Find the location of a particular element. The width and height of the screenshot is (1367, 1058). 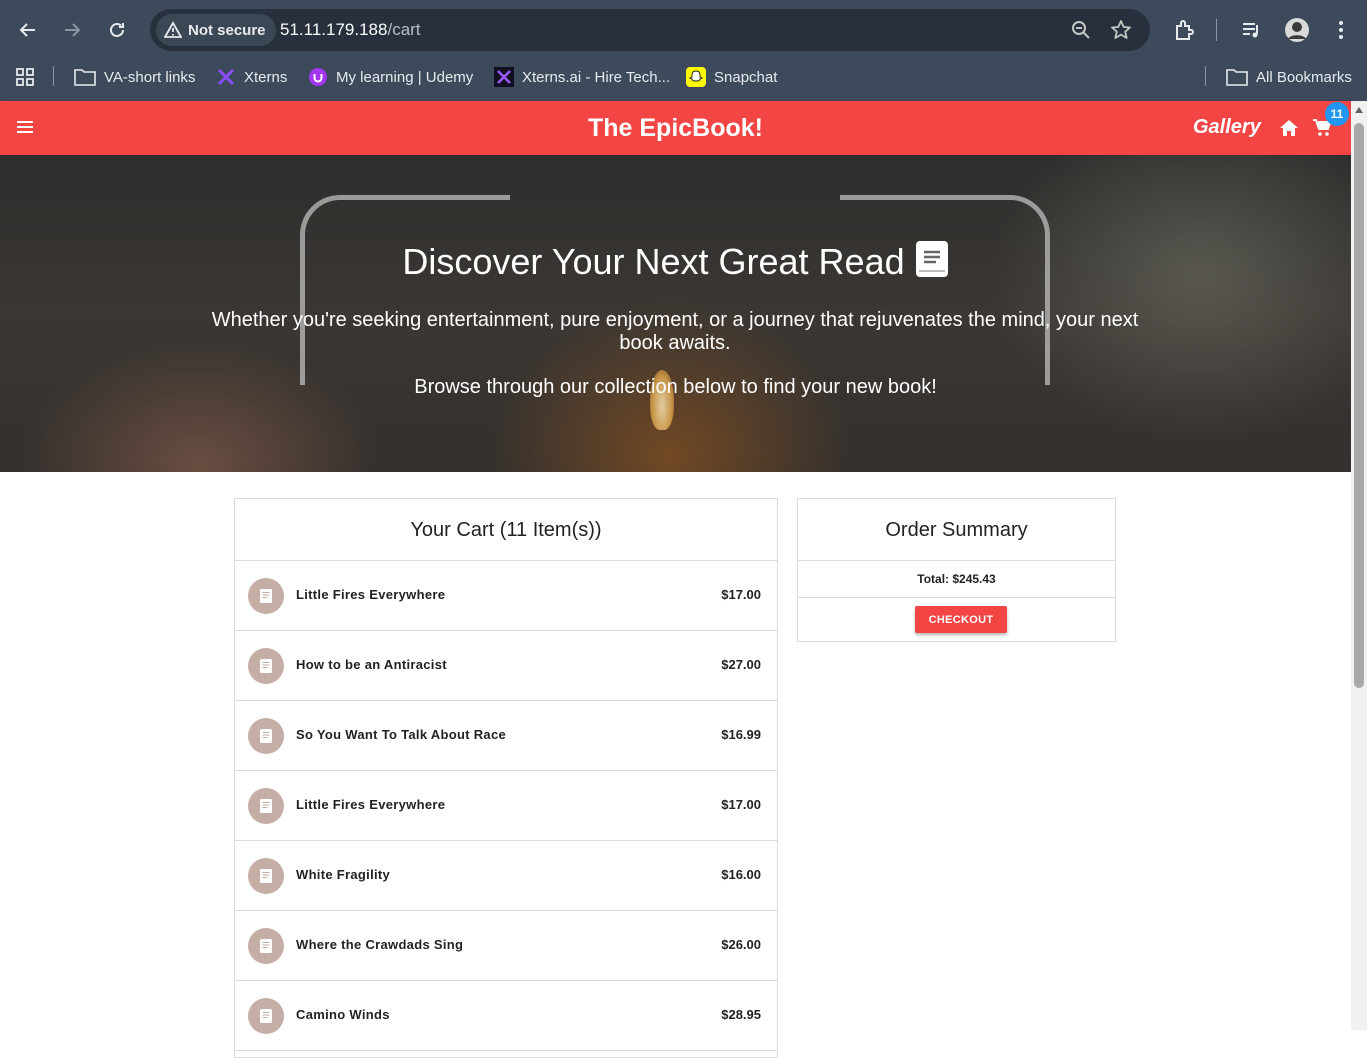

cart-item: So You Want To Talk About Race $16.99 is located at coordinates (506, 736).